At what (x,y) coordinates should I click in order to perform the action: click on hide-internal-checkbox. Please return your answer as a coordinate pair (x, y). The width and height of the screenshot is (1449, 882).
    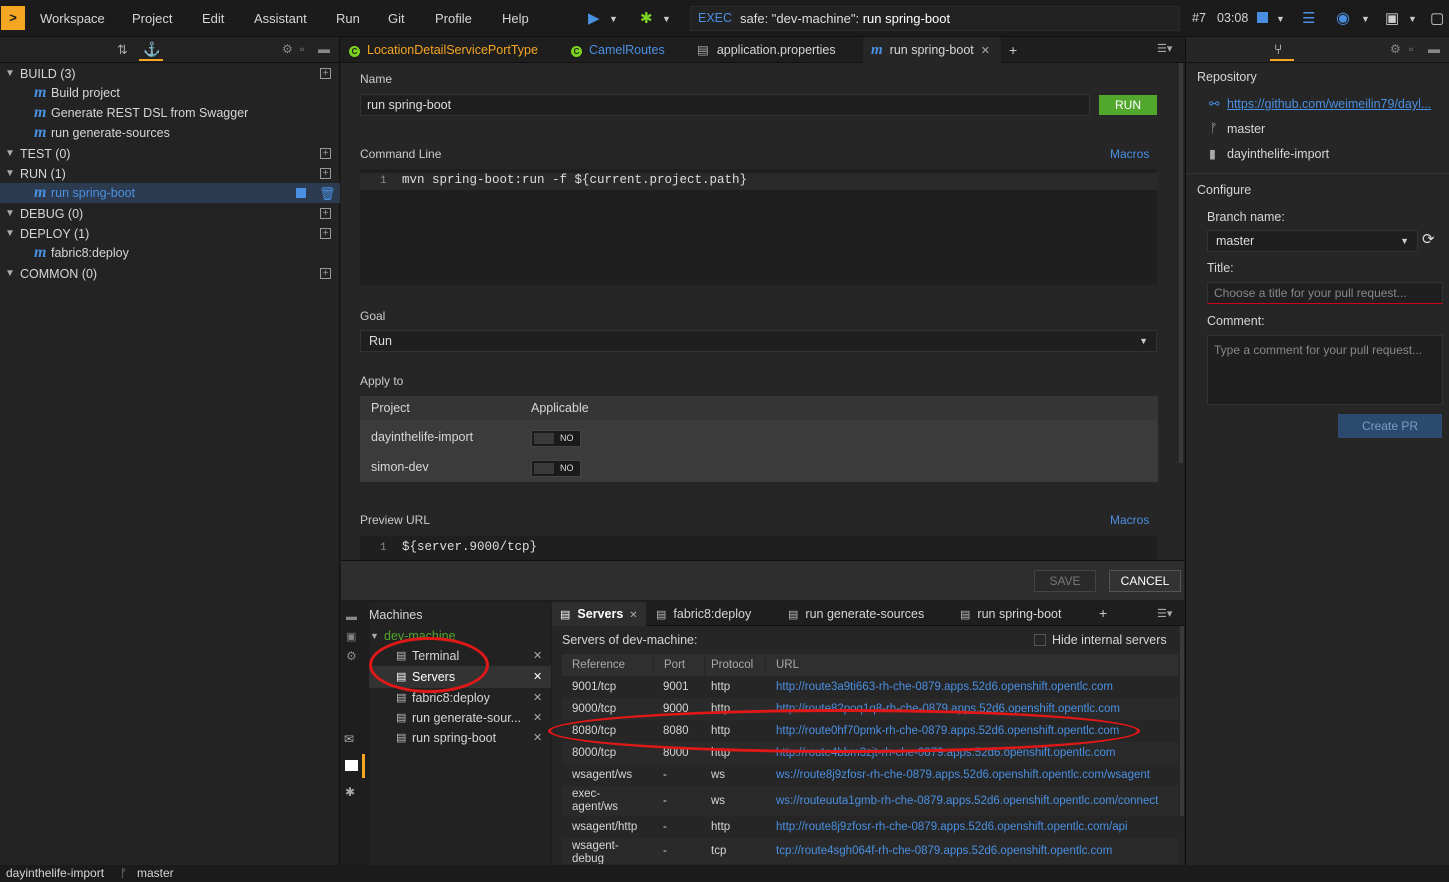
    Looking at the image, I should click on (1040, 640).